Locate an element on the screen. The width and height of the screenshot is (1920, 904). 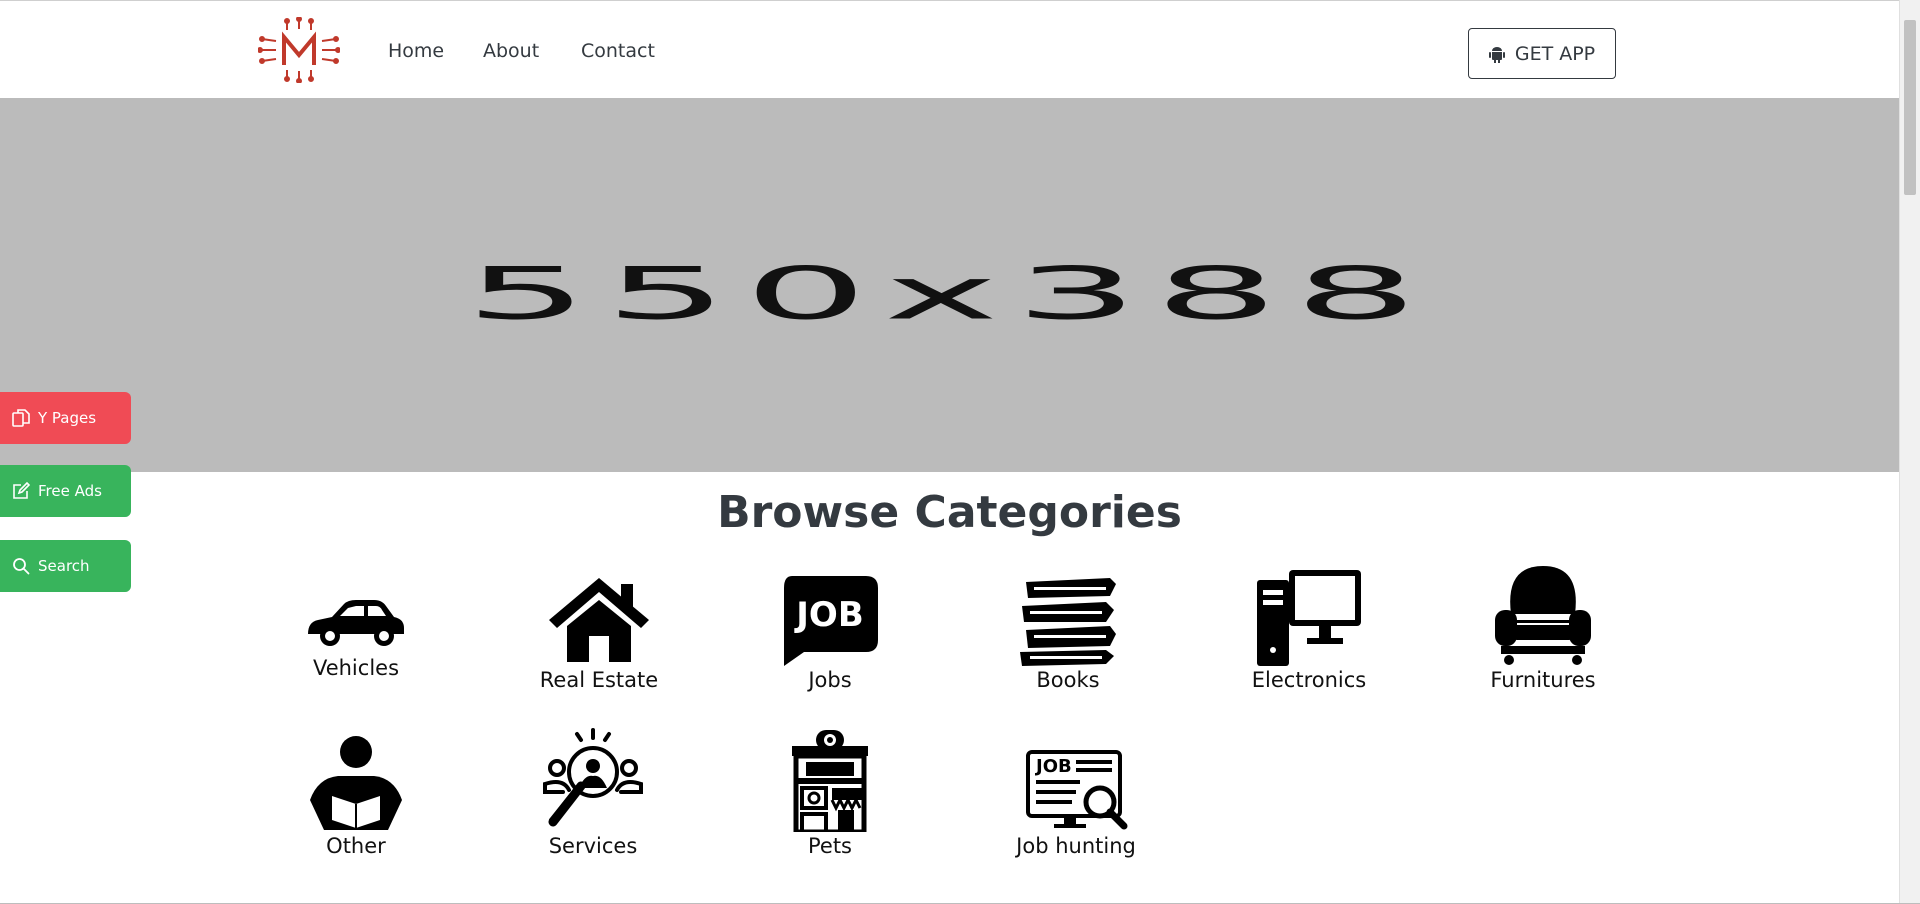
search-label: Search is located at coordinates (64, 566).